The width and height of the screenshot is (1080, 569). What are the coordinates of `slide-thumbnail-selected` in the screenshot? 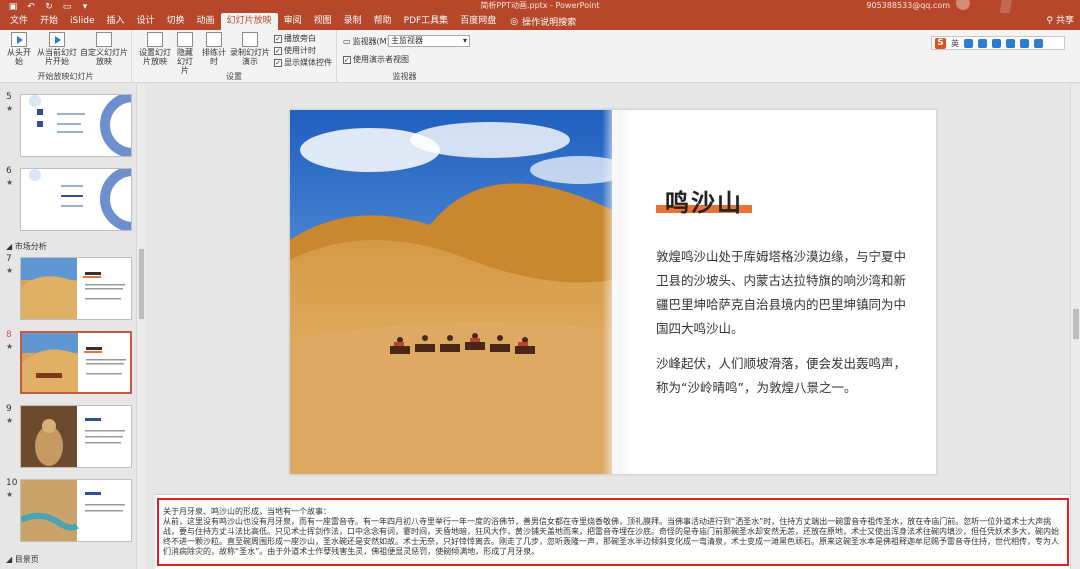 It's located at (76, 362).